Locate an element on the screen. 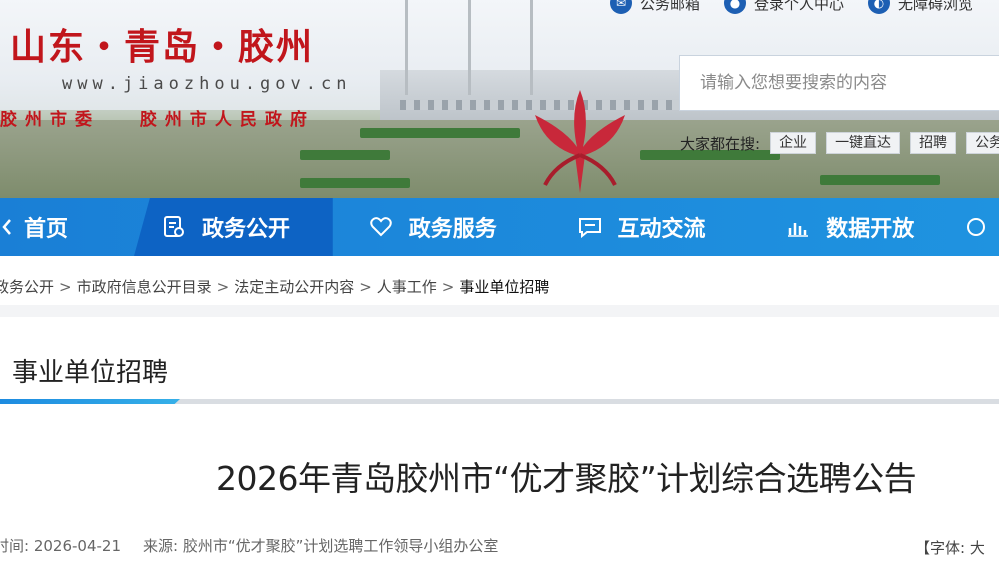 This screenshot has width=999, height=566. hot-tag: 一键直达 is located at coordinates (863, 143).